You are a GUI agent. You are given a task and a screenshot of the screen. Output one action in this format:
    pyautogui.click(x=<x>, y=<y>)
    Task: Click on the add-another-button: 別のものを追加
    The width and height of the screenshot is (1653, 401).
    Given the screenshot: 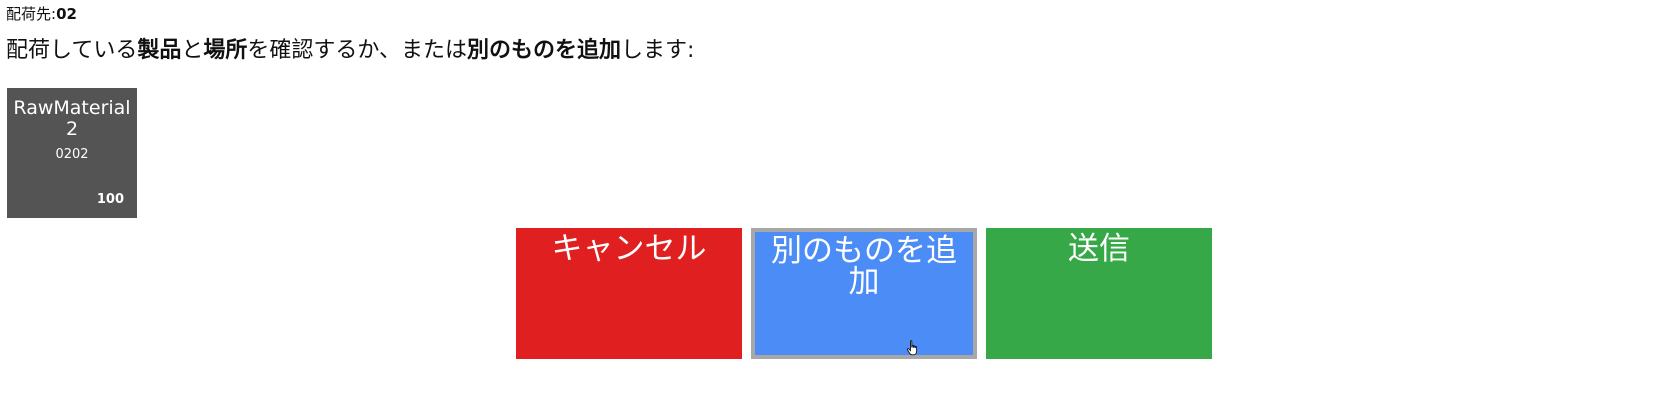 What is the action you would take?
    pyautogui.click(x=864, y=293)
    